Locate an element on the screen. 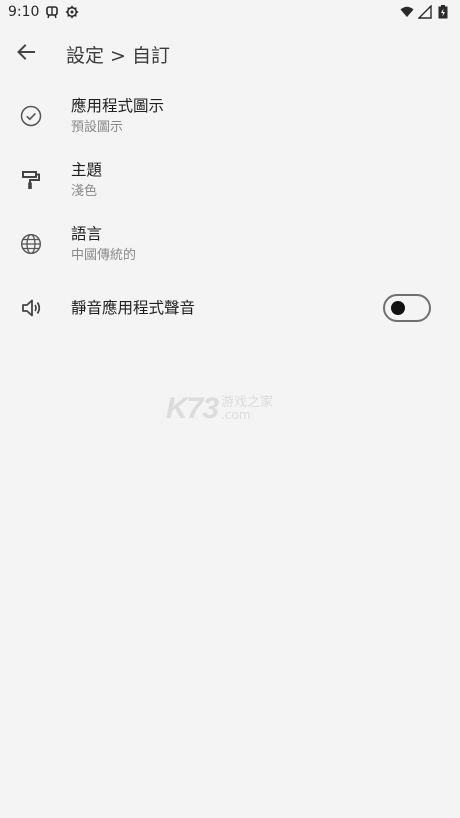  arrow-back-icon is located at coordinates (26, 54).